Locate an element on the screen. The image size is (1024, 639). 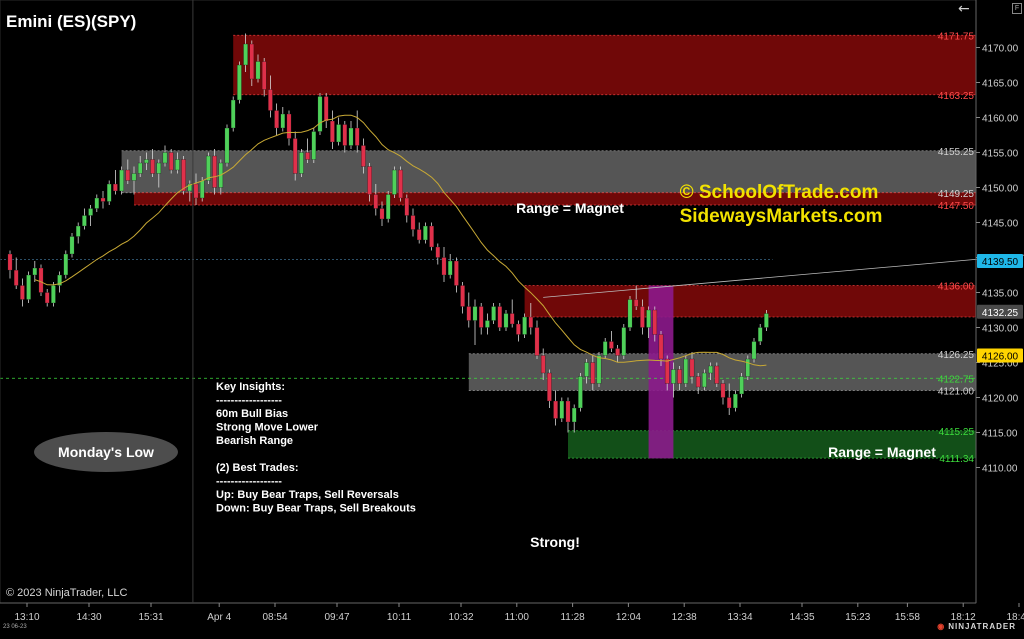
sideways-markets-text: SidewaysMarkets.com is located at coordinates (781, 216).